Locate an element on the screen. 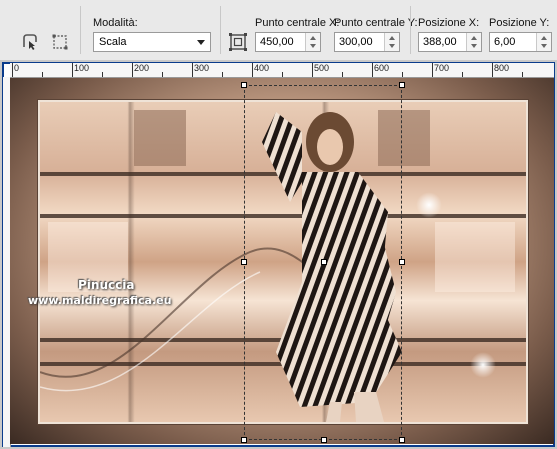  ruler-label: 500 is located at coordinates (322, 68).